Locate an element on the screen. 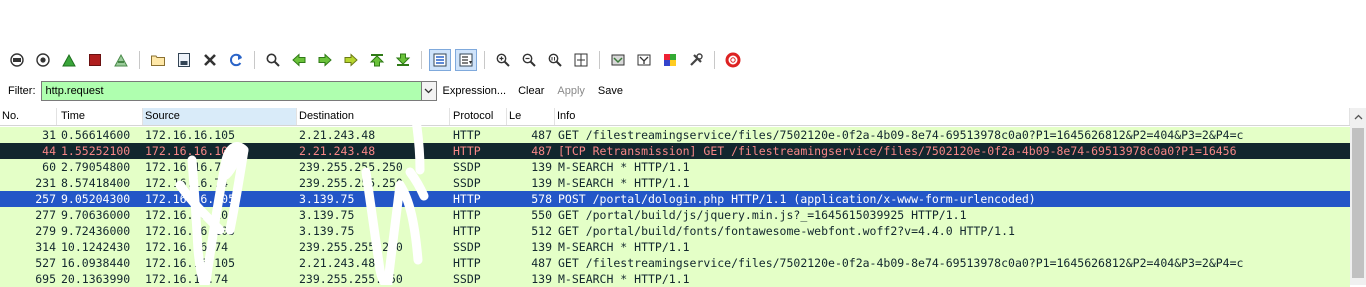 This screenshot has width=1366, height=287. preferences-icon is located at coordinates (696, 59).